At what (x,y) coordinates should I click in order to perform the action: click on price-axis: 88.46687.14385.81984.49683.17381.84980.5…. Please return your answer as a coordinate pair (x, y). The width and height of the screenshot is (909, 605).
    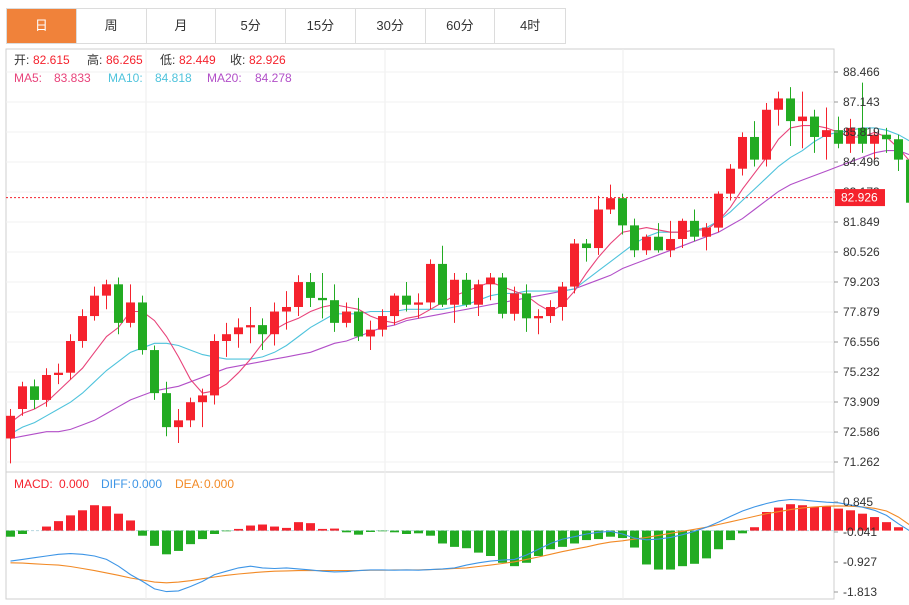
    Looking at the image, I should click on (857, 267).